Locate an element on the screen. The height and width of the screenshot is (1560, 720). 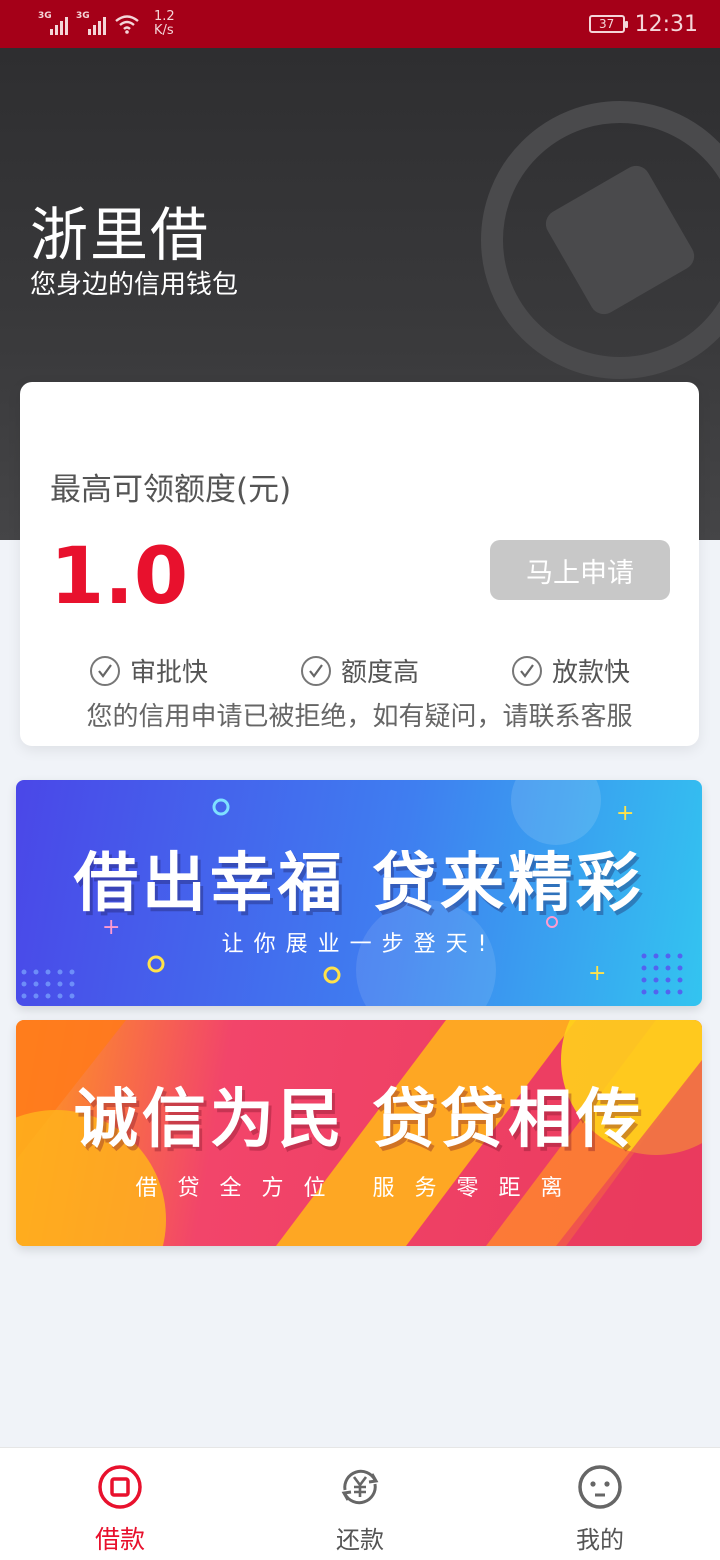
banner-title: 借出幸福 贷来精彩 is located at coordinates (359, 884).